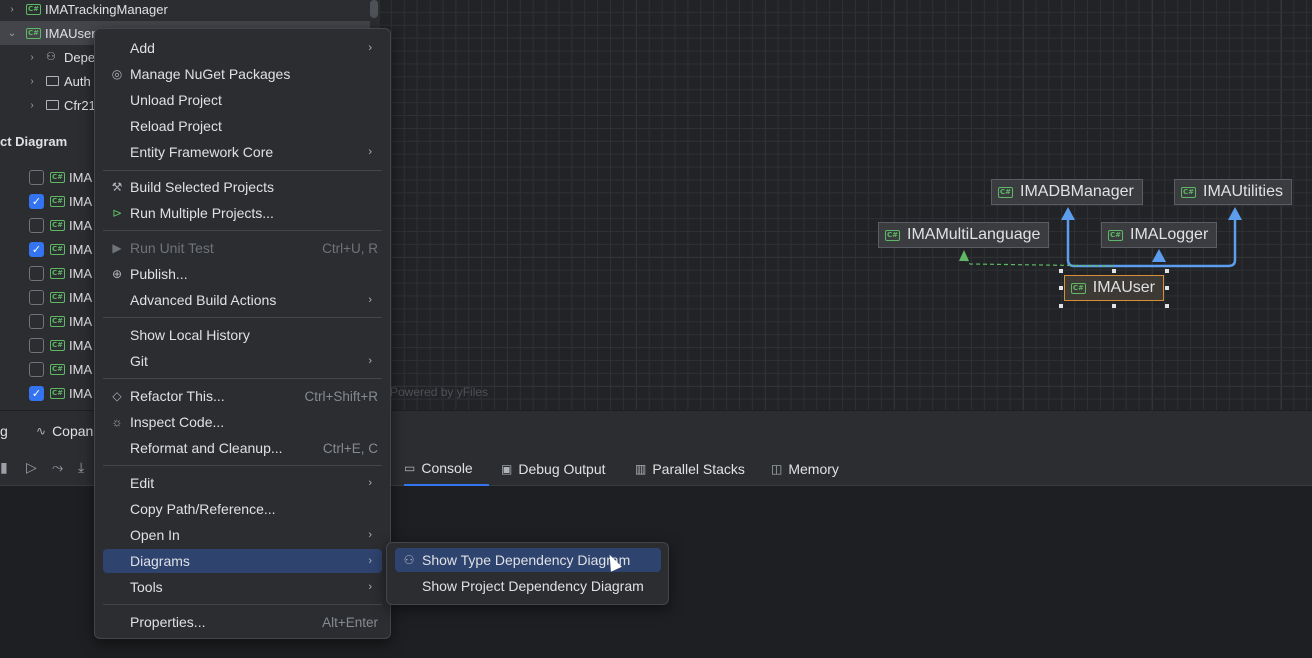 The width and height of the screenshot is (1312, 658). Describe the element at coordinates (805, 469) in the screenshot. I see `tab-memory: ◫ Memory` at that location.